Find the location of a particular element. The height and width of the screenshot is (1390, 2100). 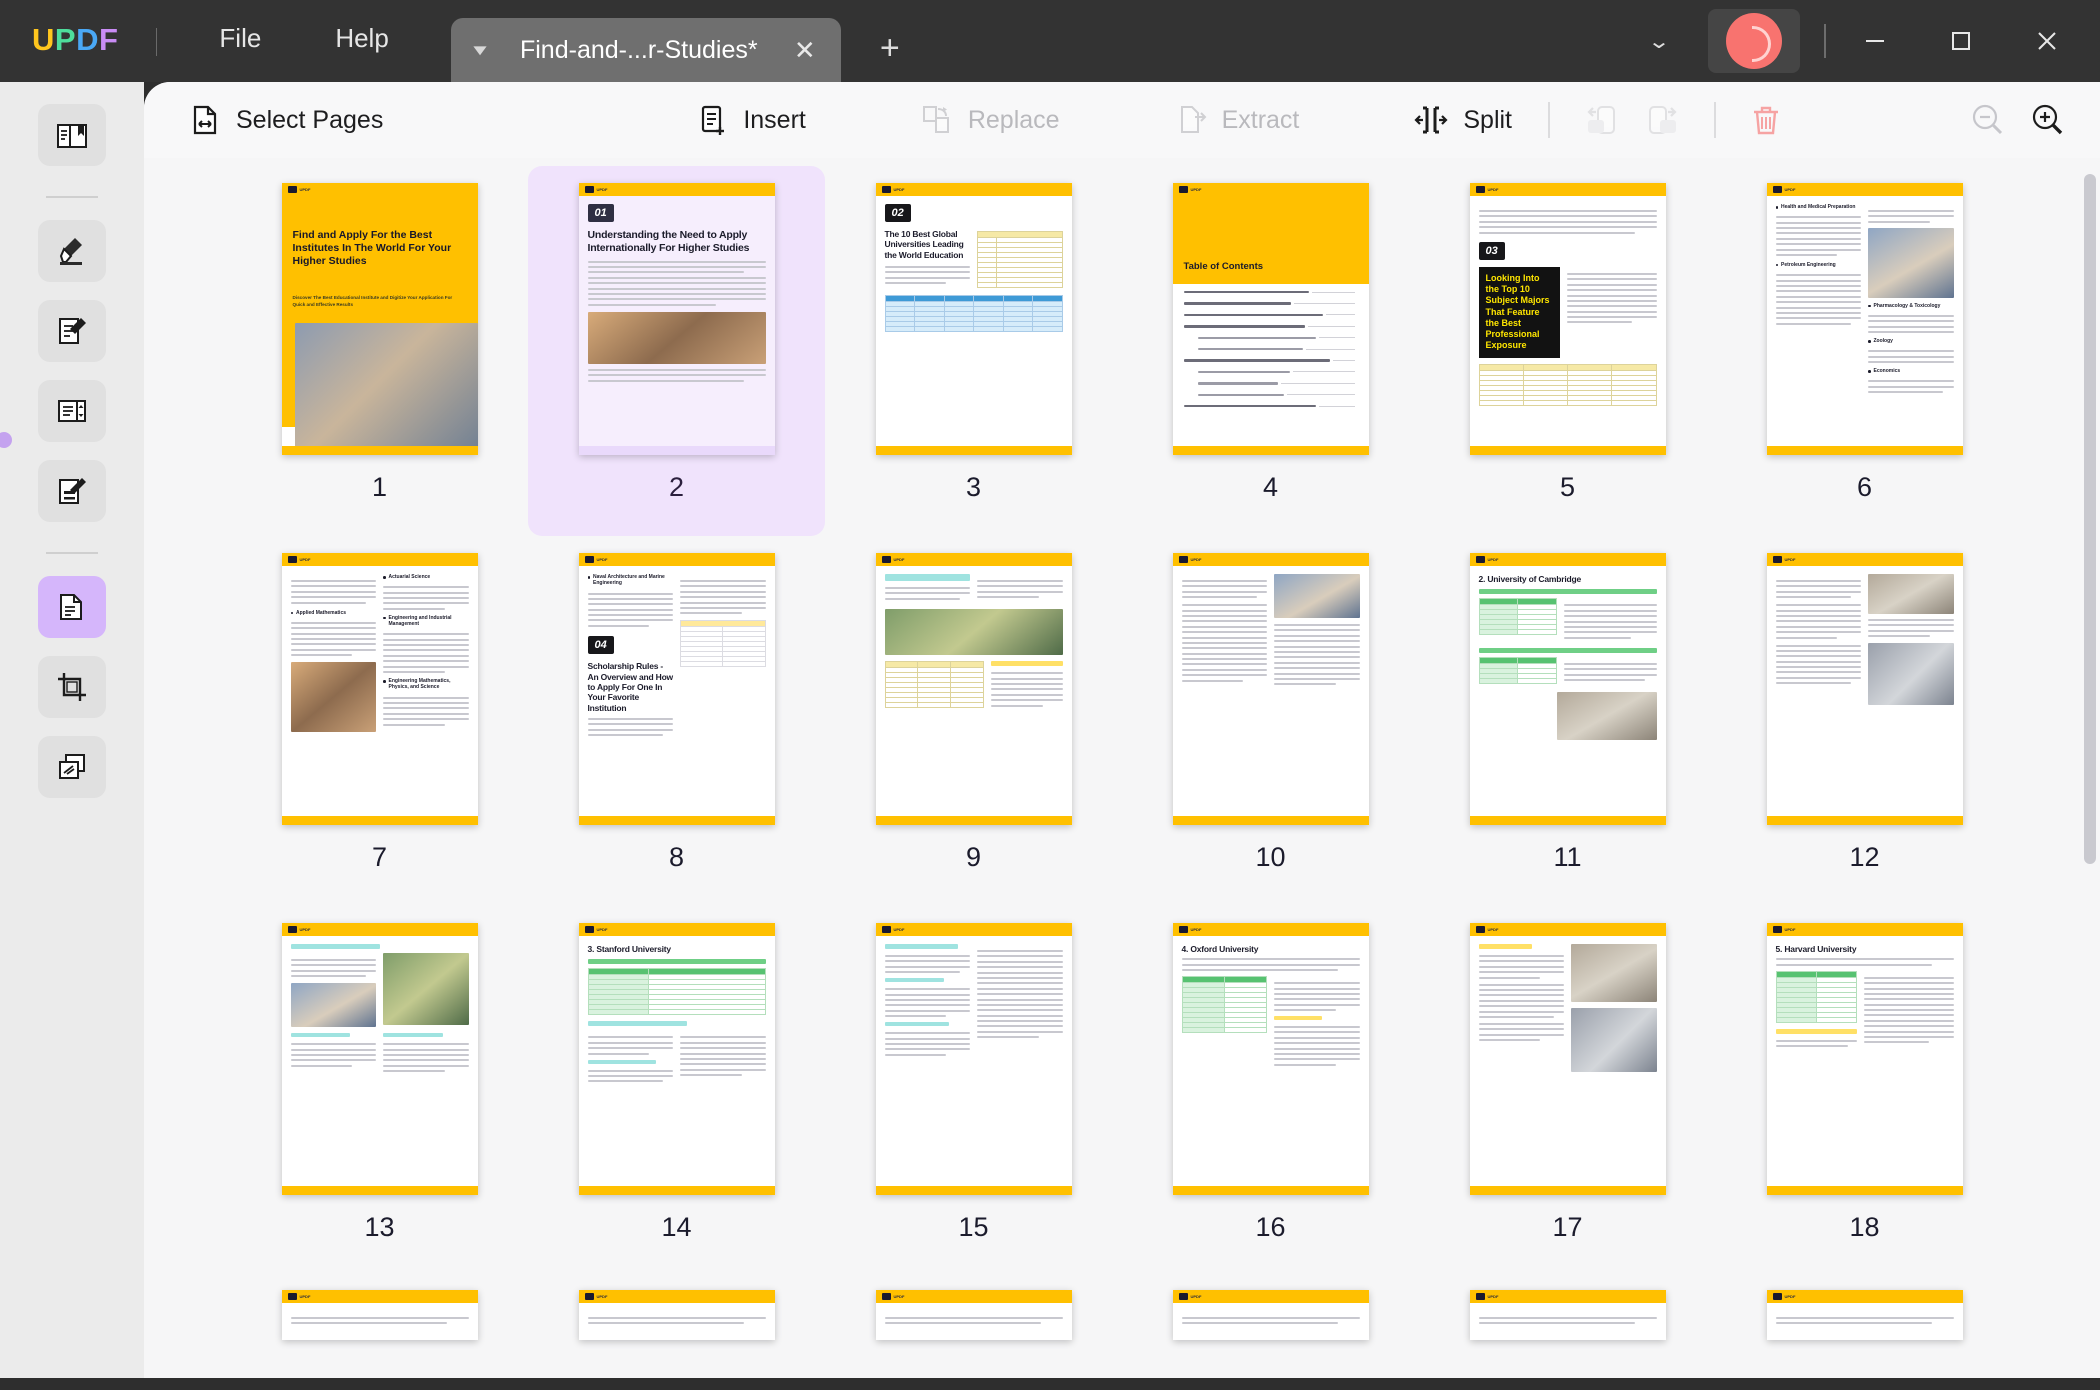

sidebar-item-form is located at coordinates (72, 411).